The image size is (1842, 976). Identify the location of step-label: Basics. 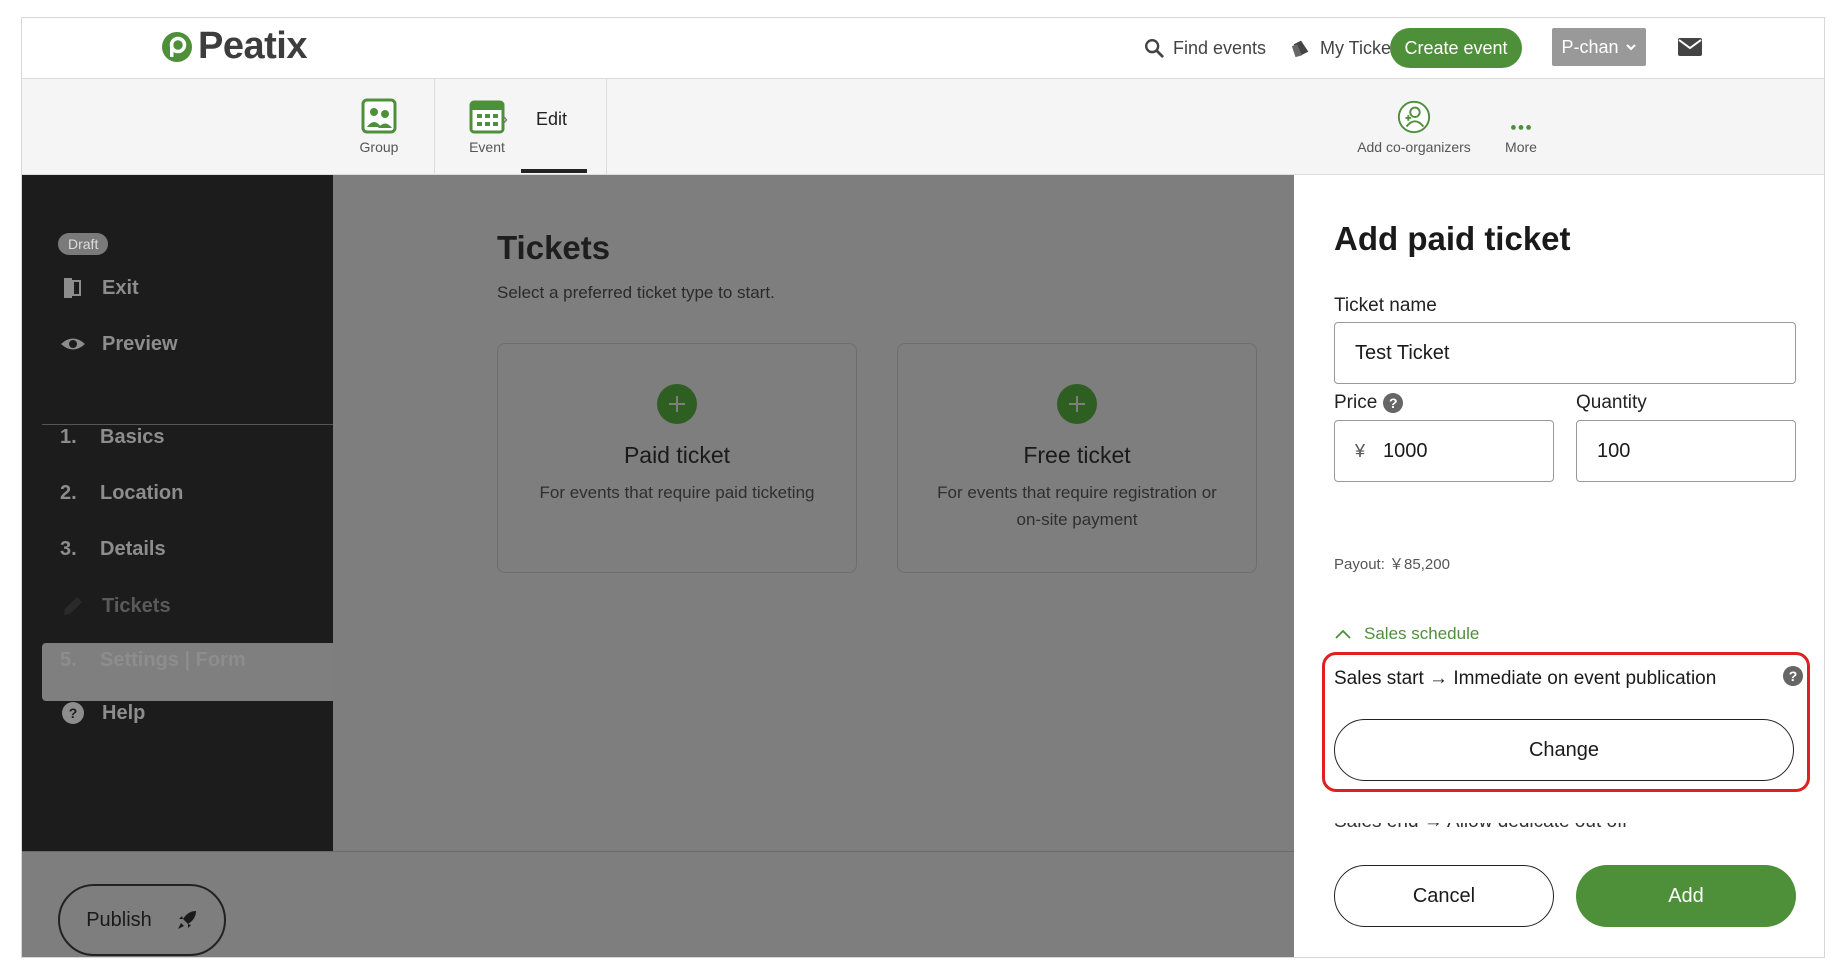
(132, 437).